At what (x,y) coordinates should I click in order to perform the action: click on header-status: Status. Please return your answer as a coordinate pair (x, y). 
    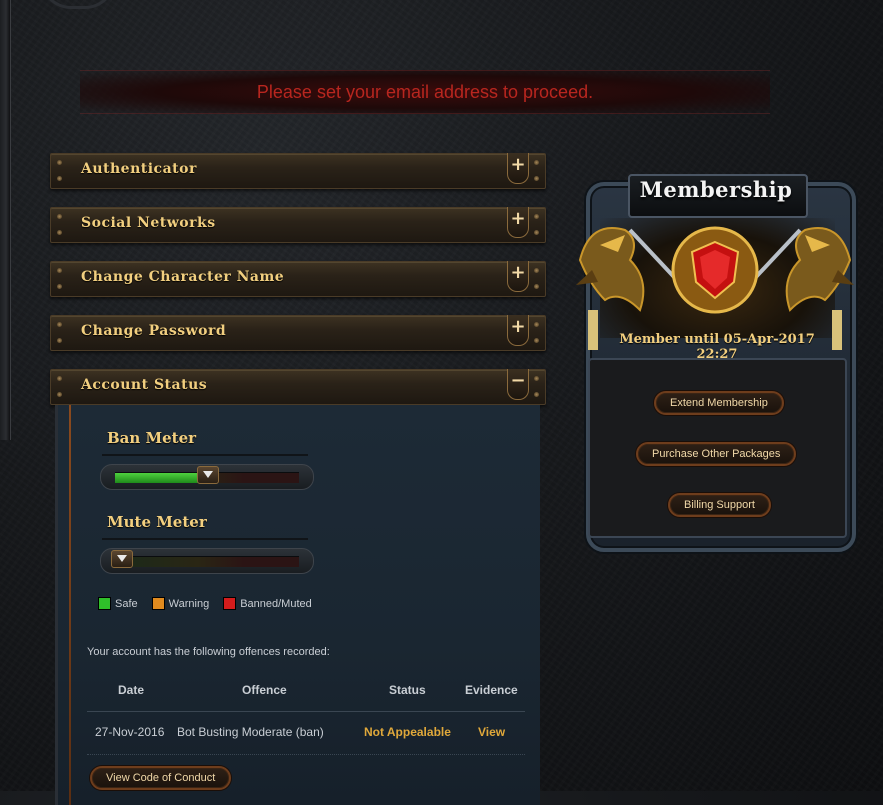
    Looking at the image, I should click on (407, 690).